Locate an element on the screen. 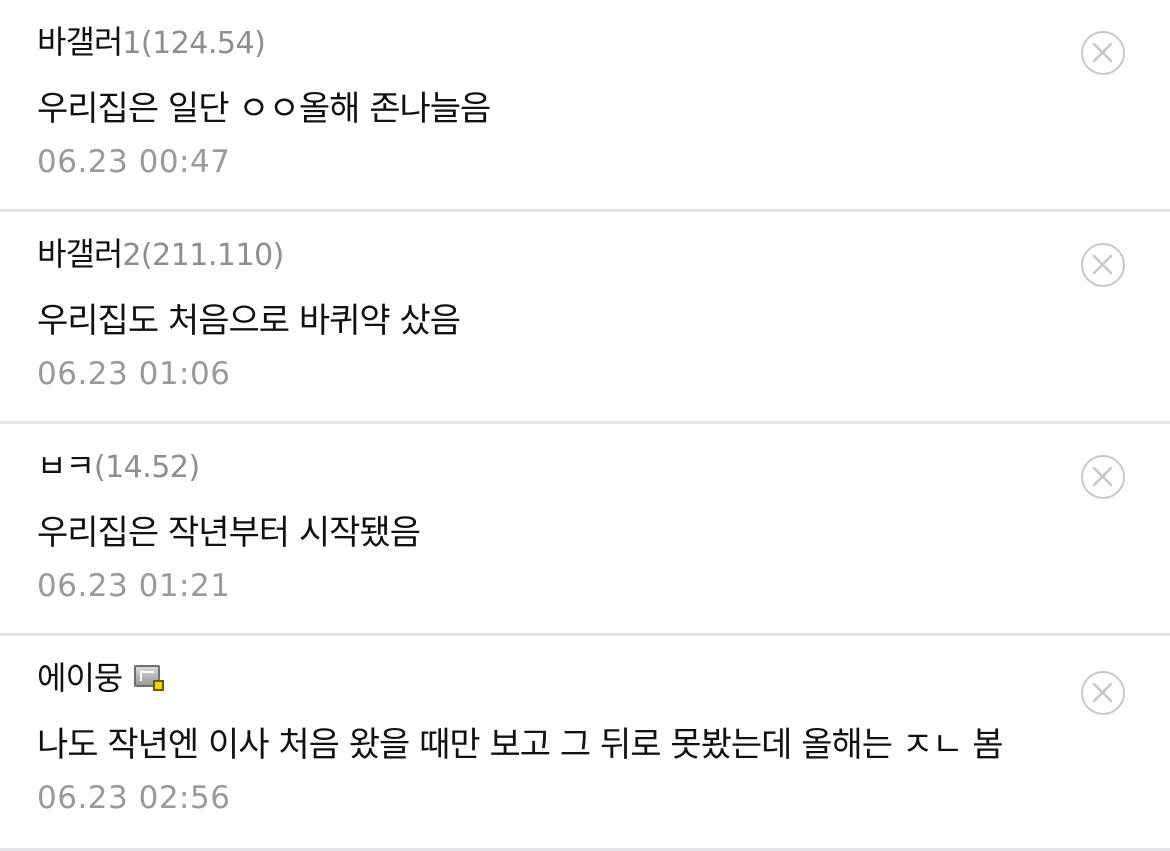 Image resolution: width=1170 pixels, height=851 pixels. comment-author: 바갤러2(211.110) is located at coordinates (603, 254).